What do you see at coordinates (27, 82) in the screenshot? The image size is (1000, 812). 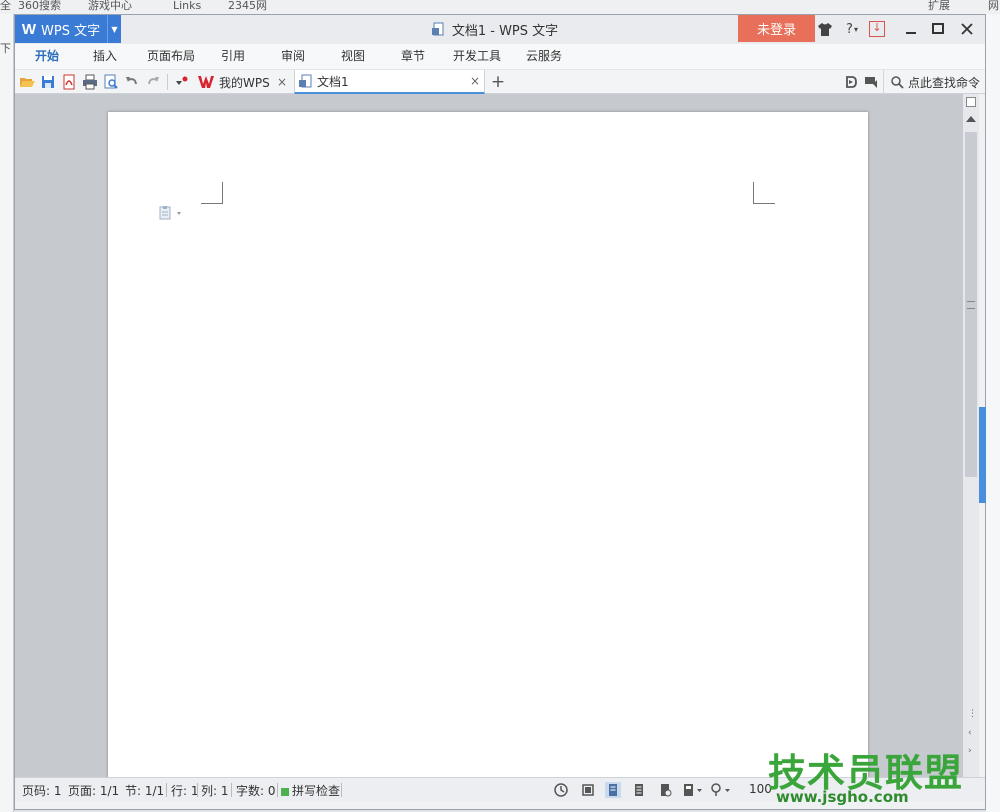 I see `open-folder-icon` at bounding box center [27, 82].